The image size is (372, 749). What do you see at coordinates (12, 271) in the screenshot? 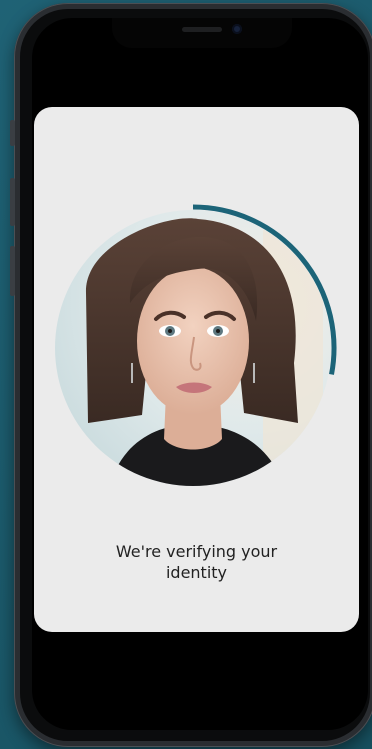
I see `volume-down-button` at bounding box center [12, 271].